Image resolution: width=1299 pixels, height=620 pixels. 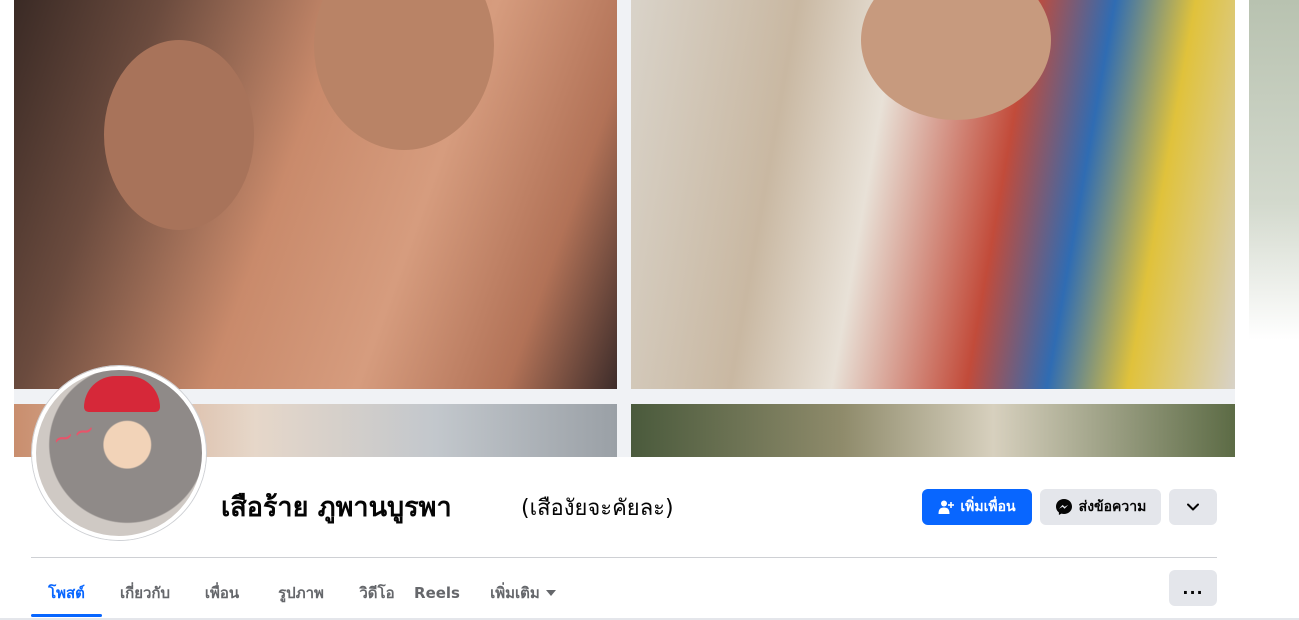 I want to click on tab-label: Reels, so click(x=437, y=593).